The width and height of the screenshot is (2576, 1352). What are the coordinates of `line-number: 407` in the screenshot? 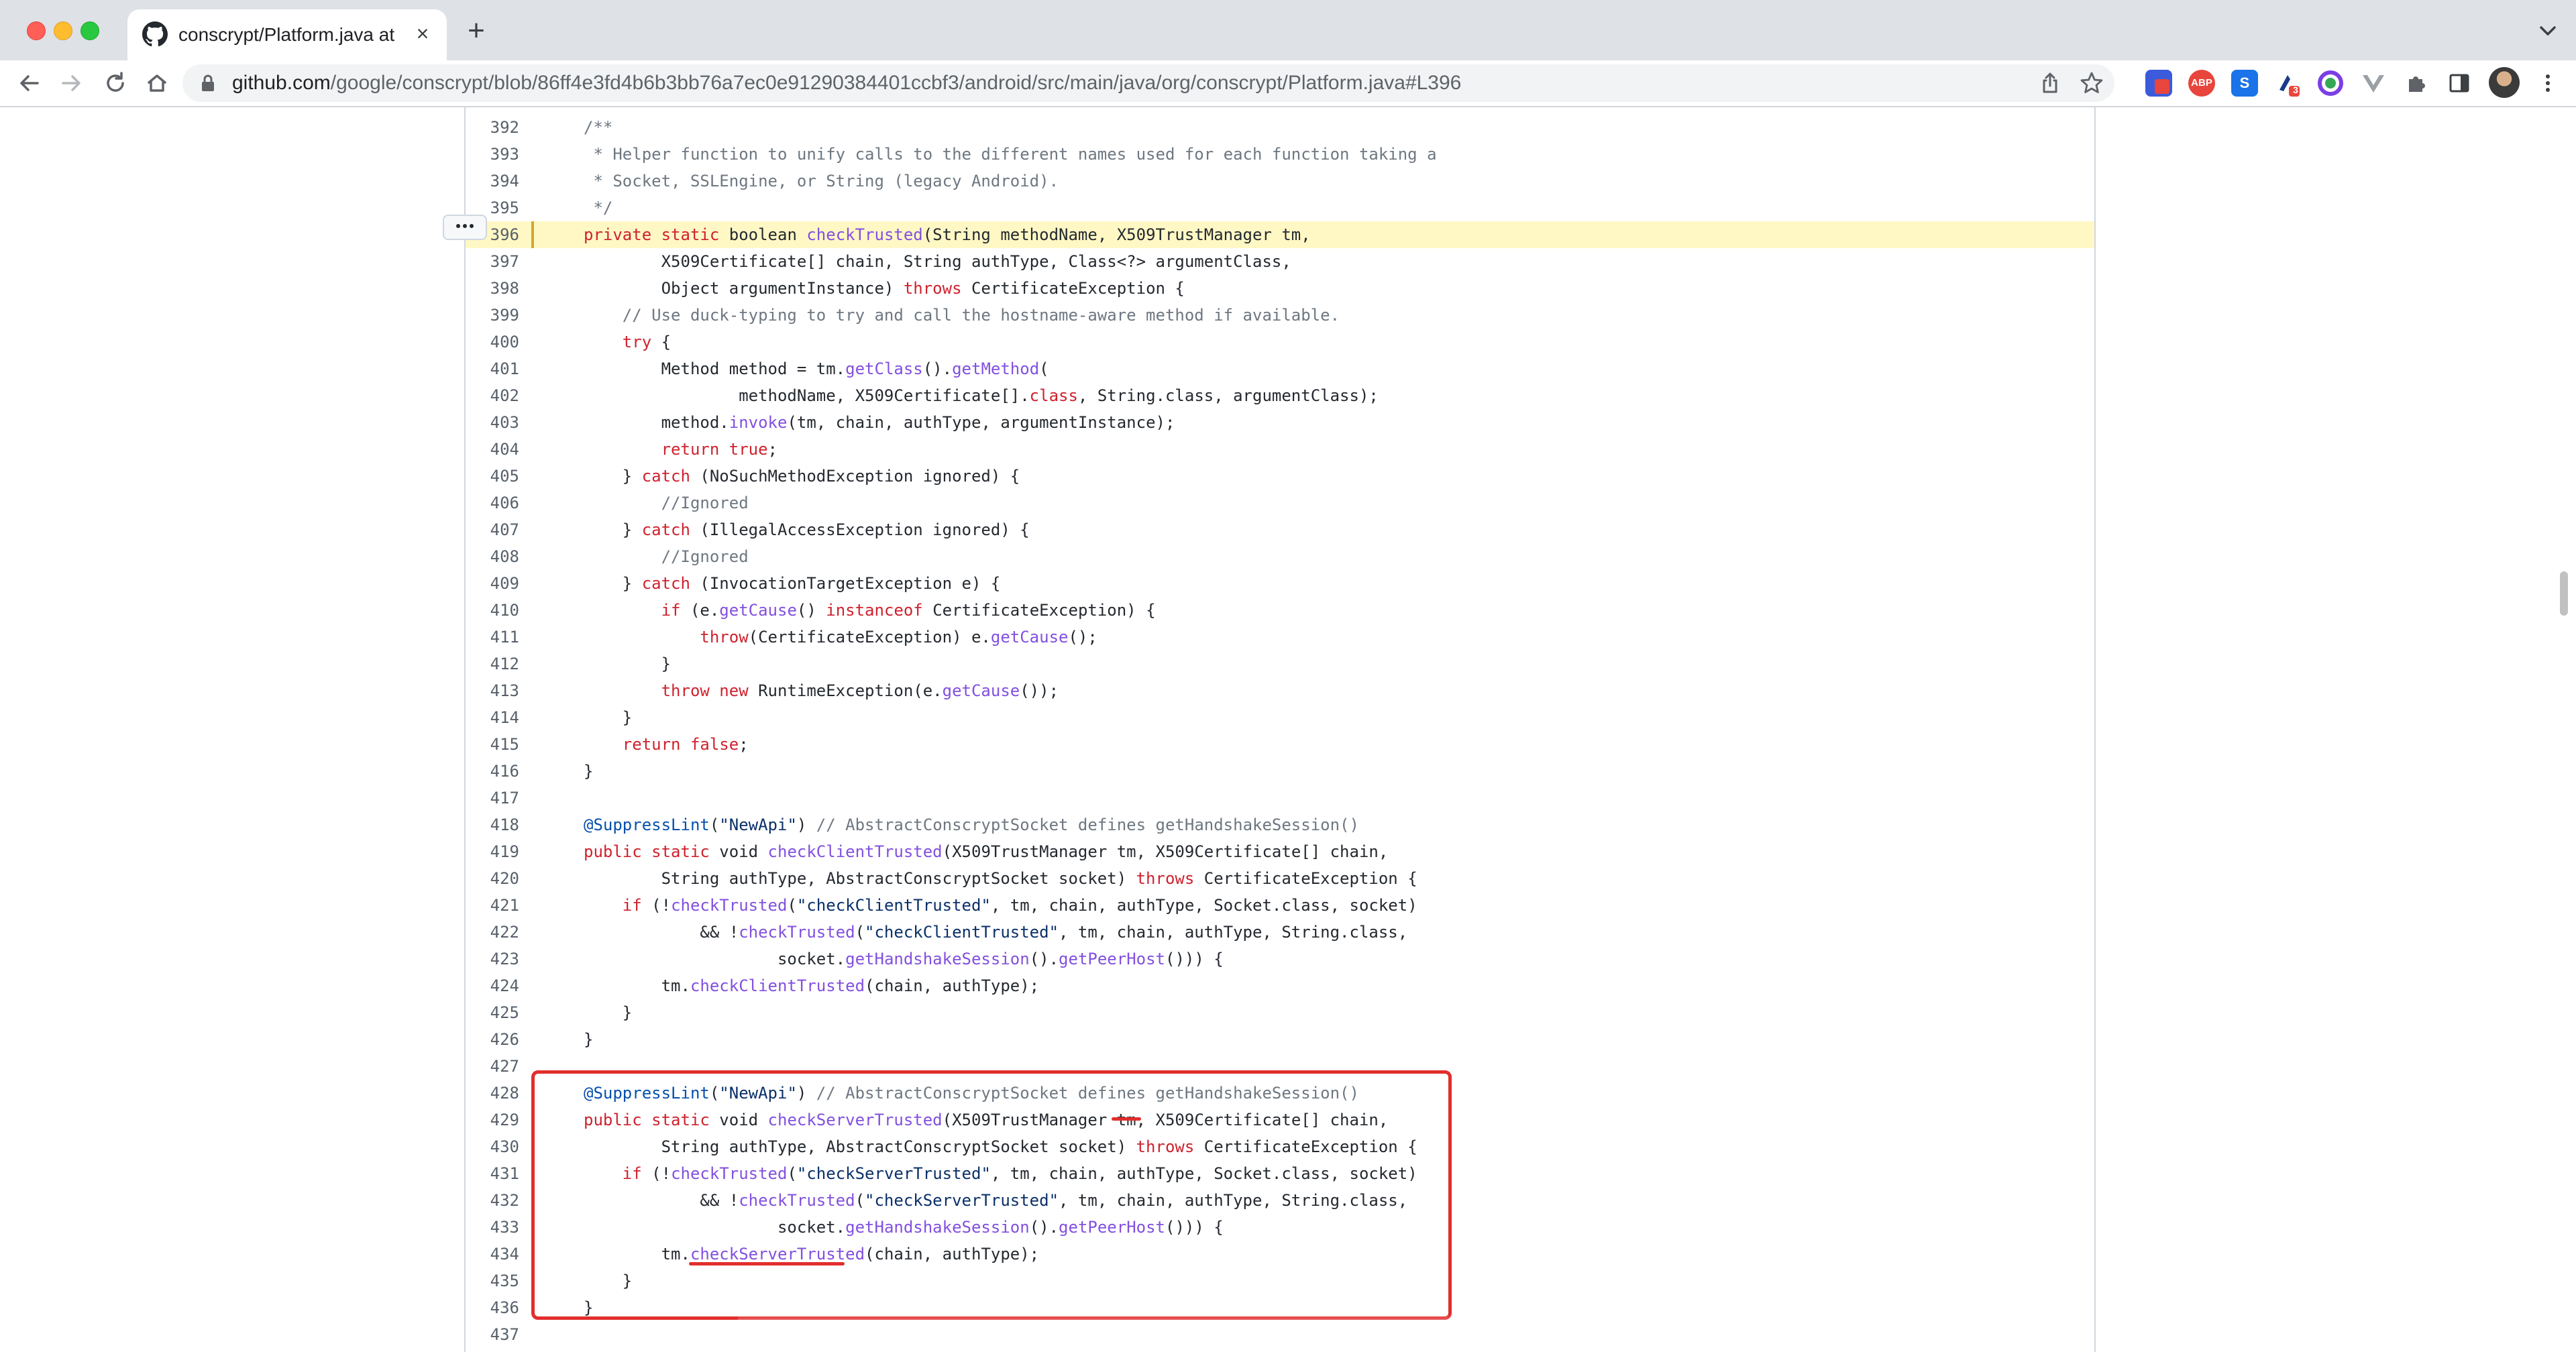 It's located at (492, 529).